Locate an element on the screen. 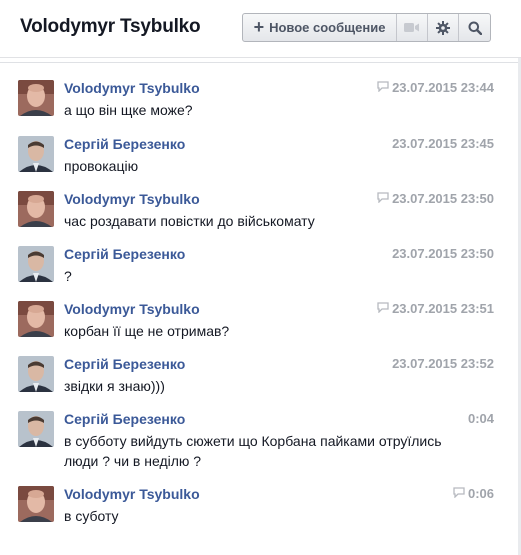  conversation-toolbar: + Новое сообщение is located at coordinates (366, 27).